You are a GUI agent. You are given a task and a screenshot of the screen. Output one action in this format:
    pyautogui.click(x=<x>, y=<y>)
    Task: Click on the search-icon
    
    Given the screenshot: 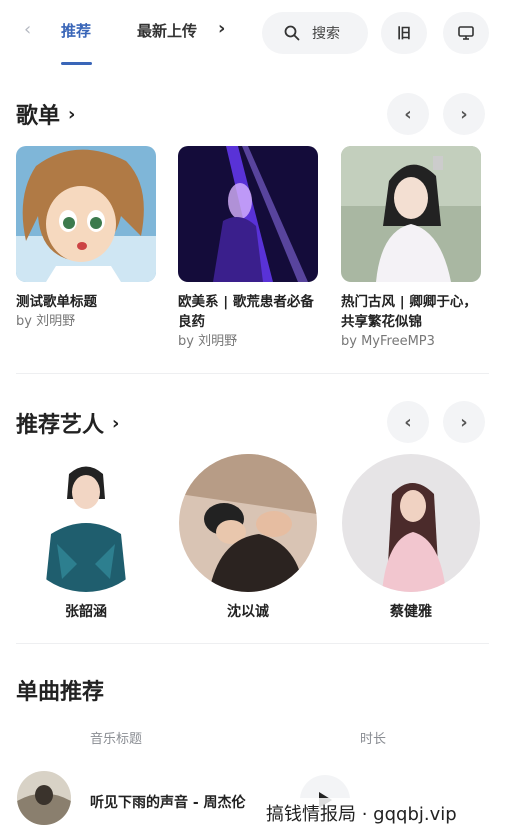 What is the action you would take?
    pyautogui.click(x=292, y=33)
    